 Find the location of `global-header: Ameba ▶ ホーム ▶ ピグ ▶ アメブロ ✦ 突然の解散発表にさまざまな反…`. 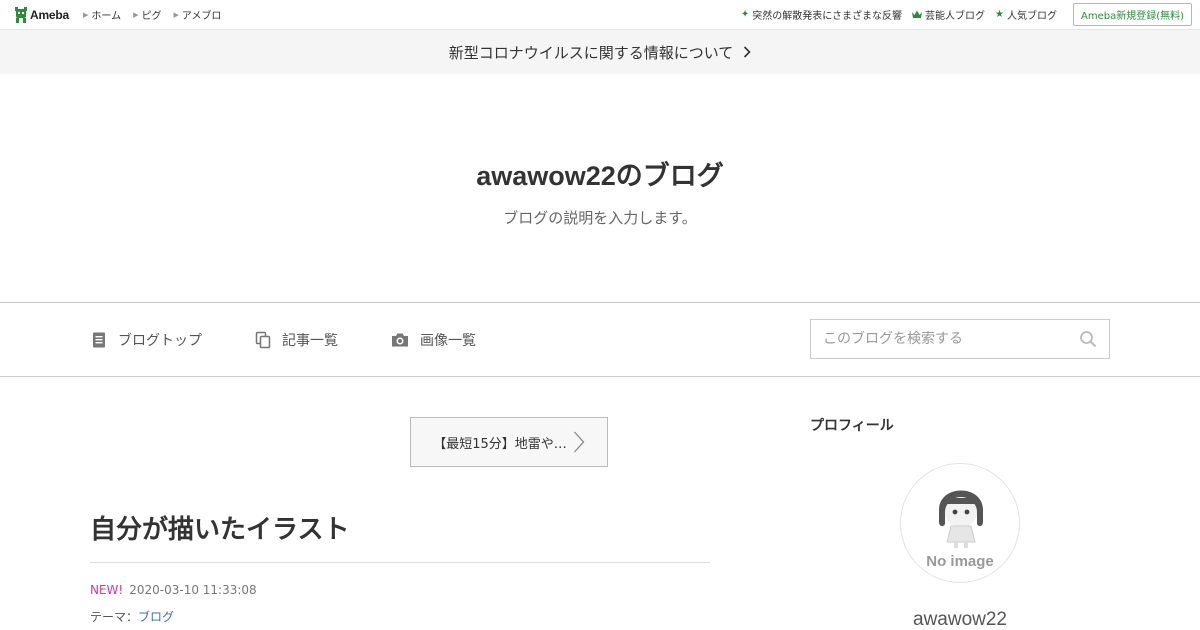

global-header: Ameba ▶ ホーム ▶ ピグ ▶ アメブロ ✦ 突然の解散発表にさまざまな反… is located at coordinates (600, 15).